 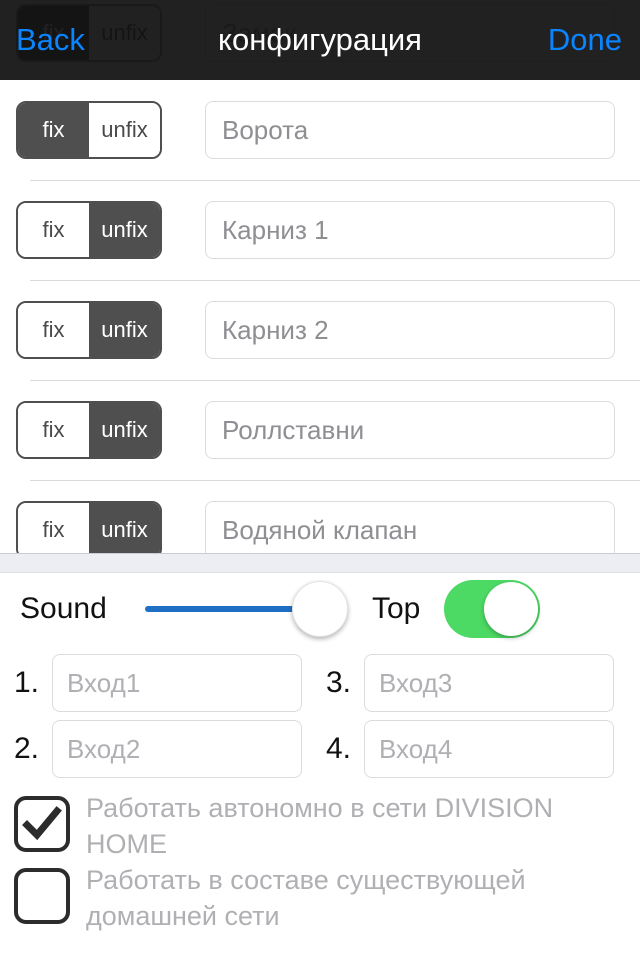 What do you see at coordinates (27, 748) in the screenshot?
I see `input-number-2: 2.` at bounding box center [27, 748].